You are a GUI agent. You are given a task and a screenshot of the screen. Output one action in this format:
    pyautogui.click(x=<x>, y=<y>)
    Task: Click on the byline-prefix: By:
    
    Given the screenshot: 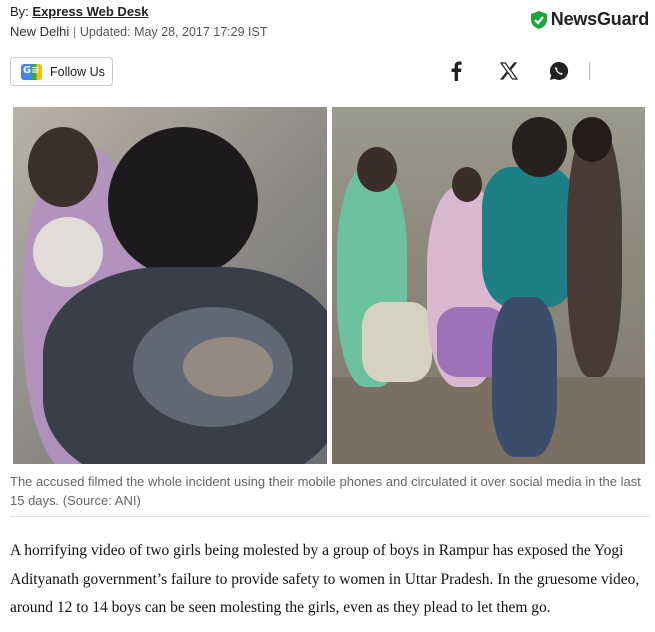 What is the action you would take?
    pyautogui.click(x=21, y=11)
    